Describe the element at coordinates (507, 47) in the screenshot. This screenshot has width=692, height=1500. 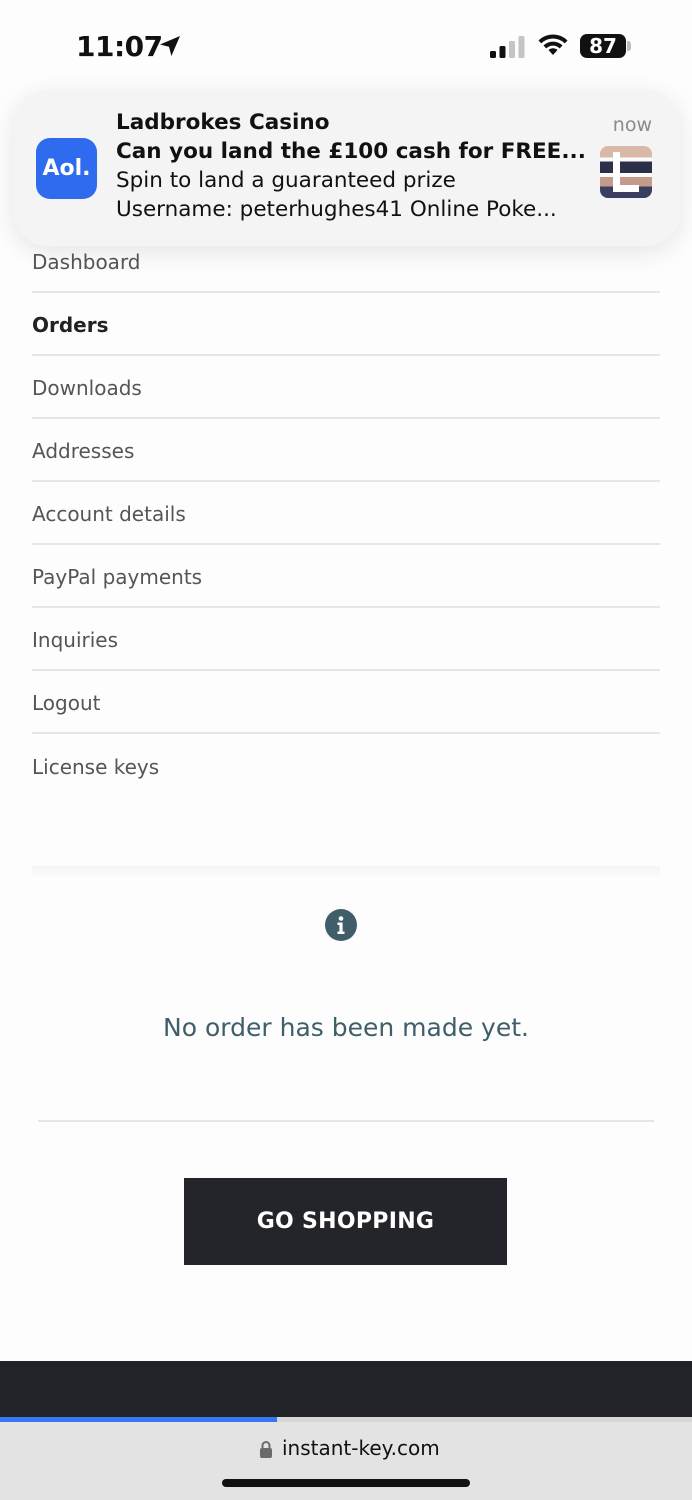
I see `cellular-signal-icon` at that location.